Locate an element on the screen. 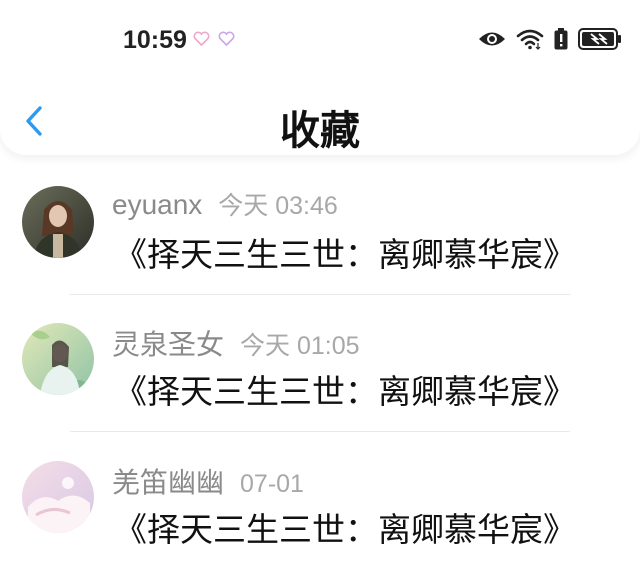 This screenshot has height=574, width=640. timestamp: 07-01 is located at coordinates (272, 484).